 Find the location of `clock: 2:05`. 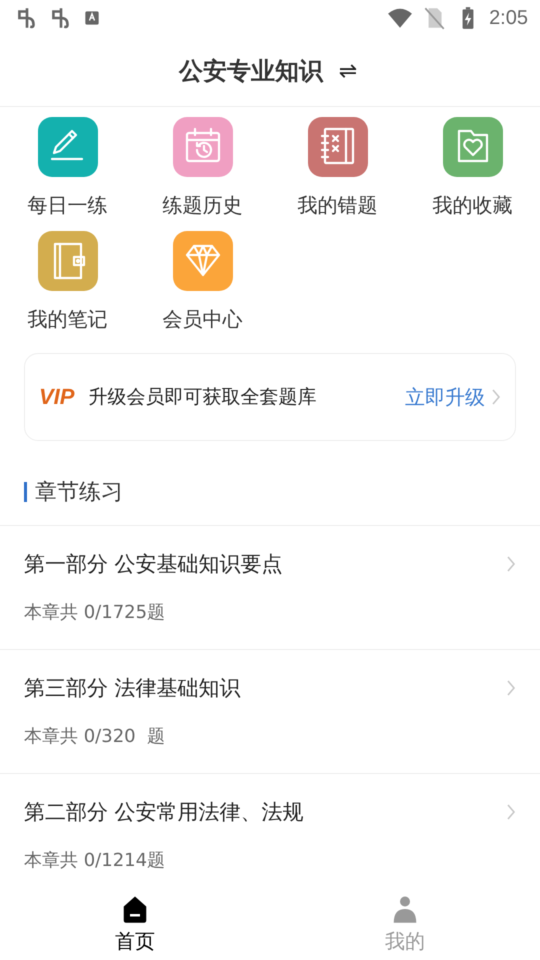

clock: 2:05 is located at coordinates (508, 18).